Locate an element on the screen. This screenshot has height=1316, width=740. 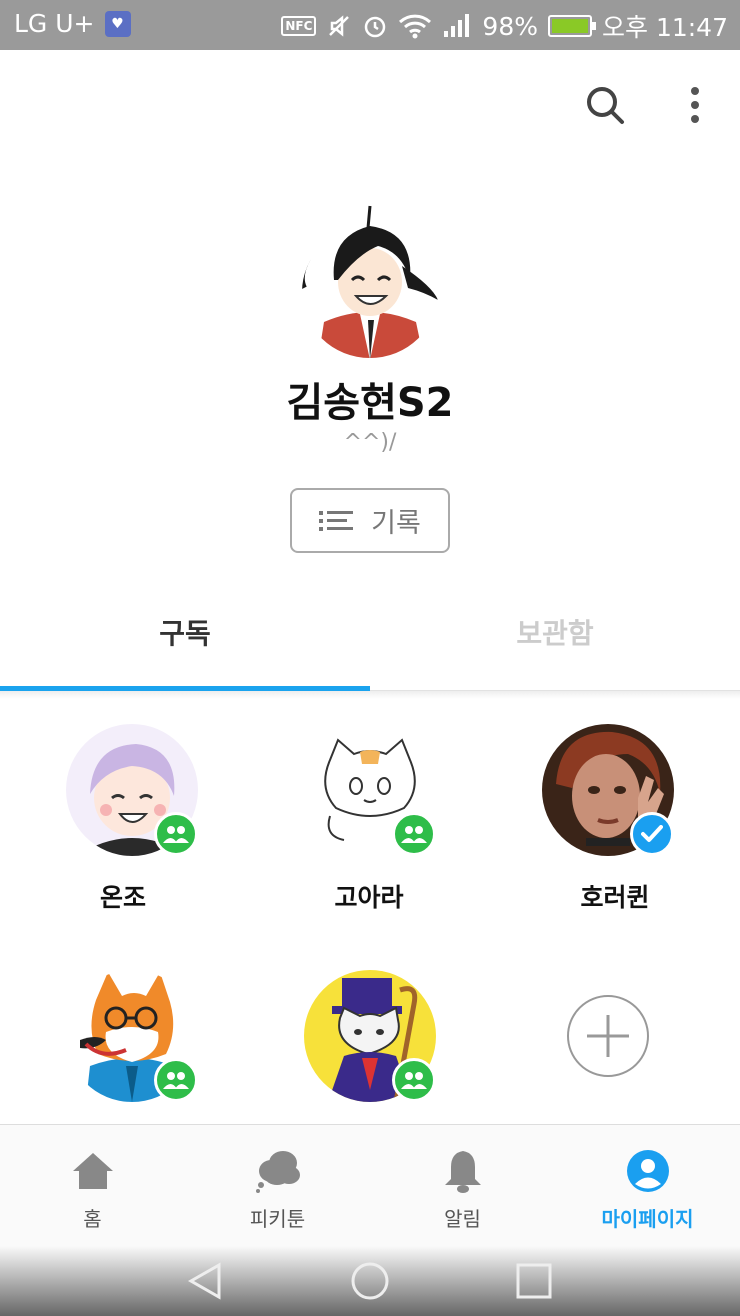
recents-button is located at coordinates (534, 1281).